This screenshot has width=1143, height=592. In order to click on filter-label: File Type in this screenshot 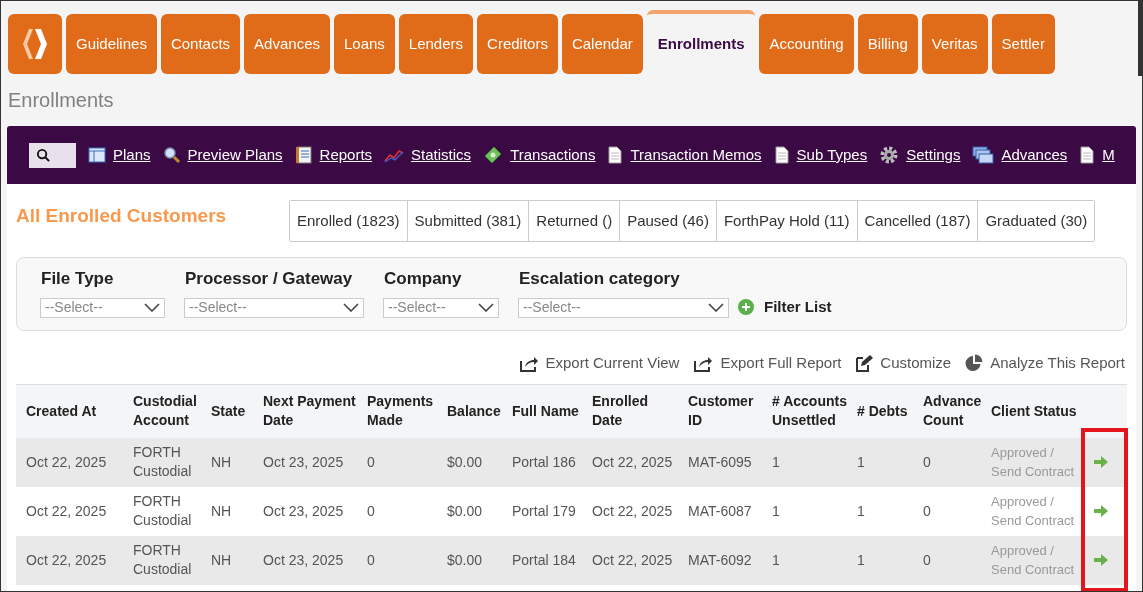, I will do `click(78, 279)`.